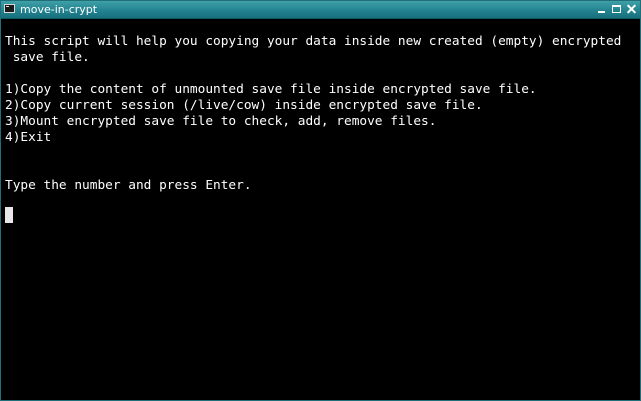 The width and height of the screenshot is (641, 401). I want to click on menu-option-4: 4)Exit, so click(28, 137).